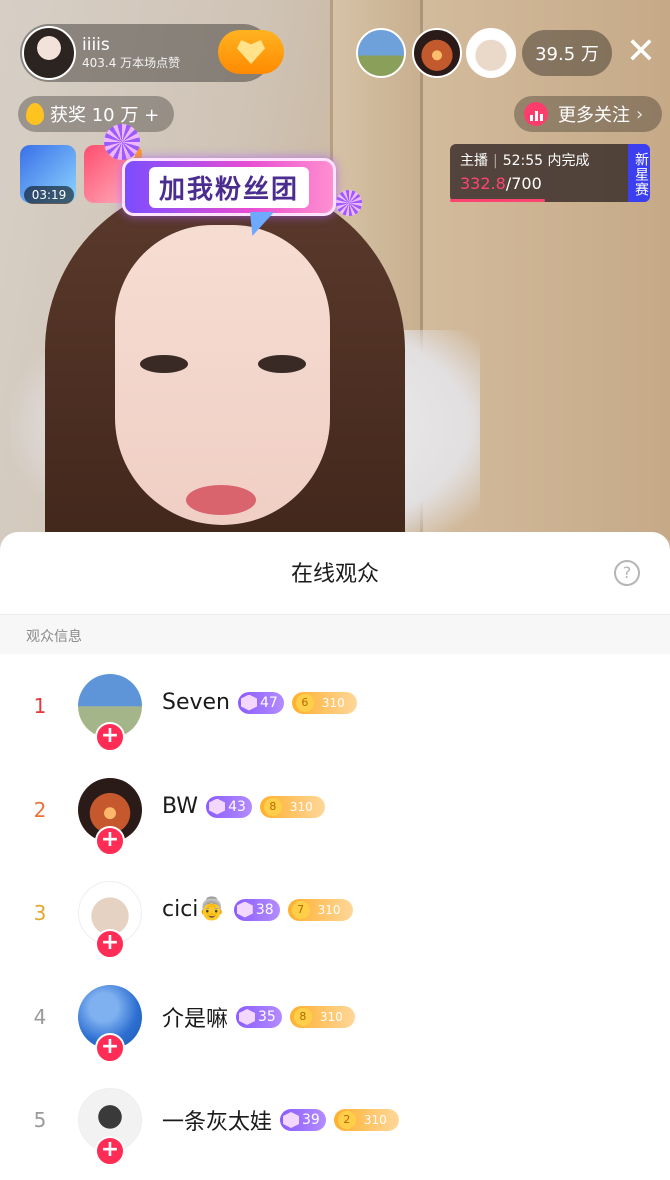  What do you see at coordinates (267, 1017) in the screenshot?
I see `user-level: 35` at bounding box center [267, 1017].